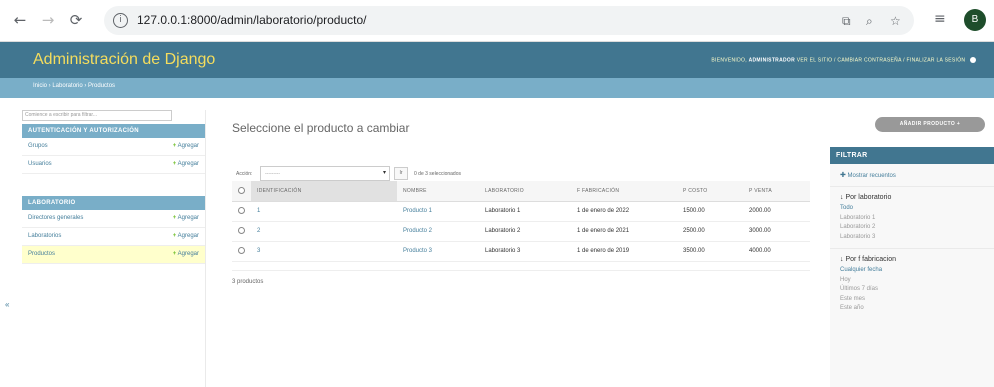 This screenshot has width=994, height=387. Describe the element at coordinates (772, 60) in the screenshot. I see `username: ADMINISTRADOR` at that location.